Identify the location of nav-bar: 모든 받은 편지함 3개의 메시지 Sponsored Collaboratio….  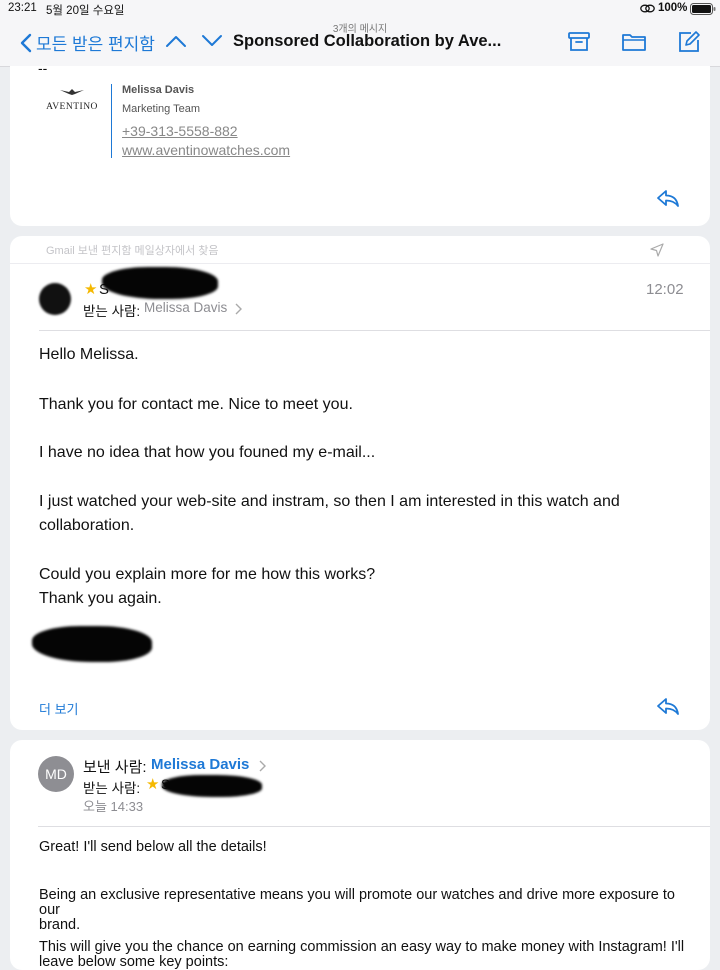
(360, 42).